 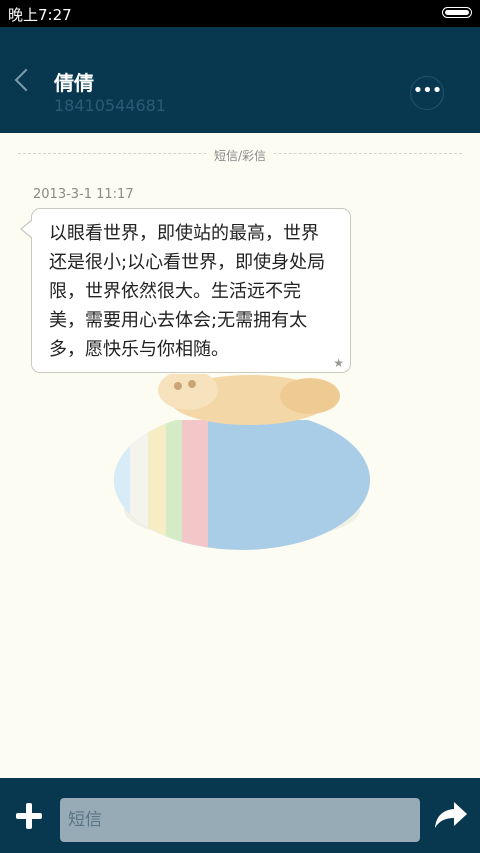 I want to click on send-icon, so click(x=451, y=815).